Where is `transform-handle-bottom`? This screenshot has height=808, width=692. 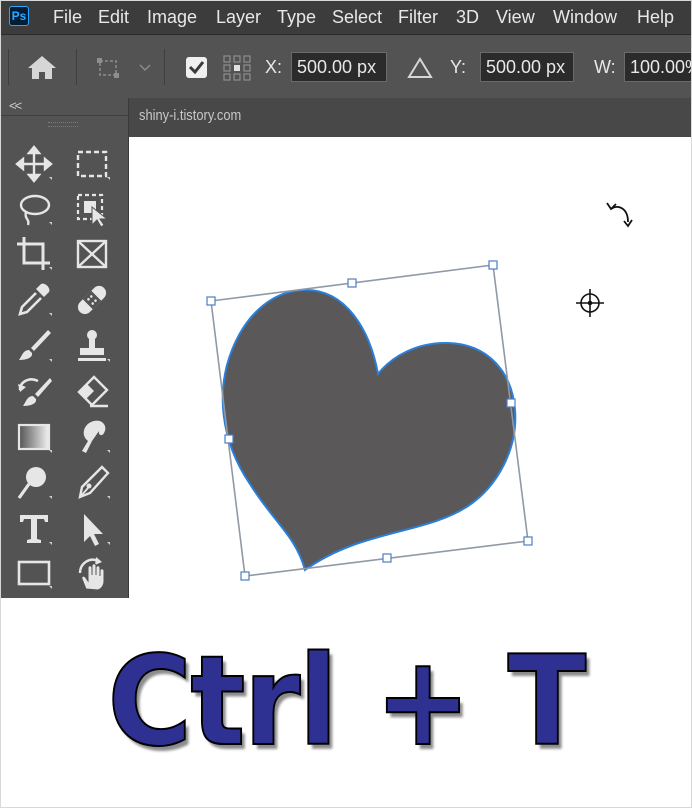
transform-handle-bottom is located at coordinates (387, 558).